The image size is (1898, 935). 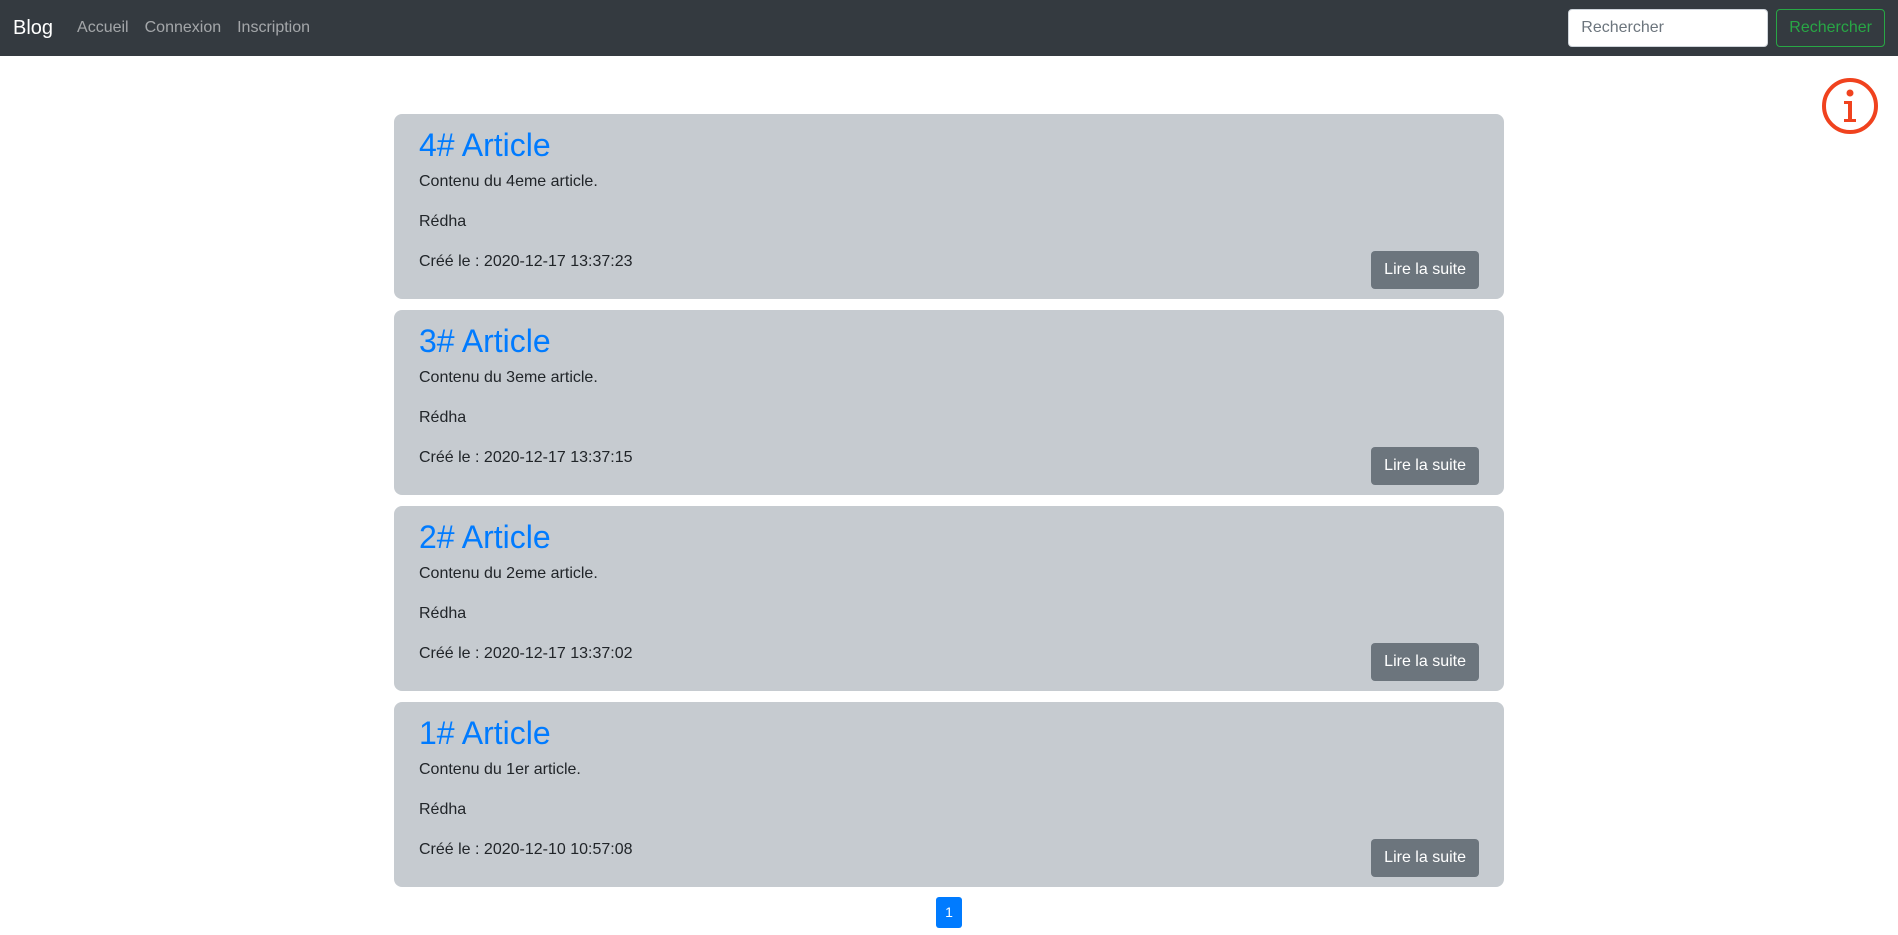 I want to click on search-button: Rechercher, so click(x=1830, y=28).